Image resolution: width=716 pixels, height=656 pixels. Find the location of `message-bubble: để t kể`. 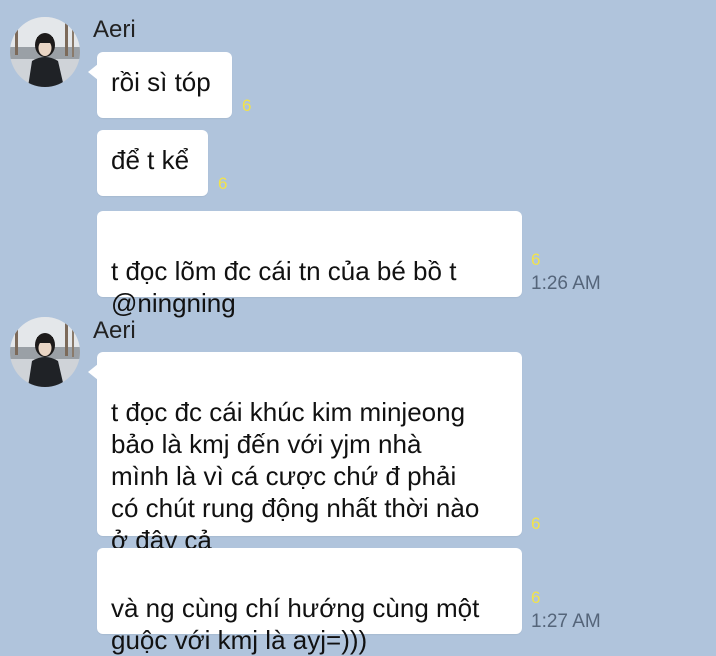

message-bubble: để t kể is located at coordinates (152, 163).